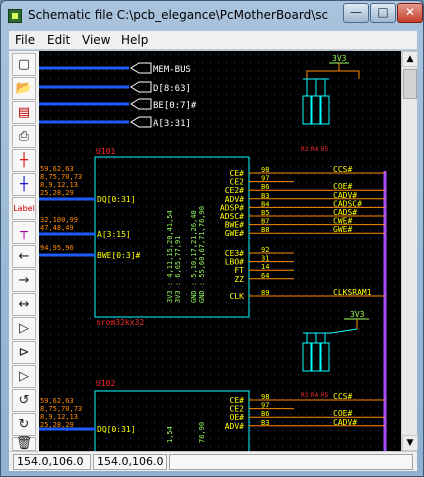 The image size is (424, 477). Describe the element at coordinates (24, 304) in the screenshot. I see `pin-both-icon: ↔` at that location.